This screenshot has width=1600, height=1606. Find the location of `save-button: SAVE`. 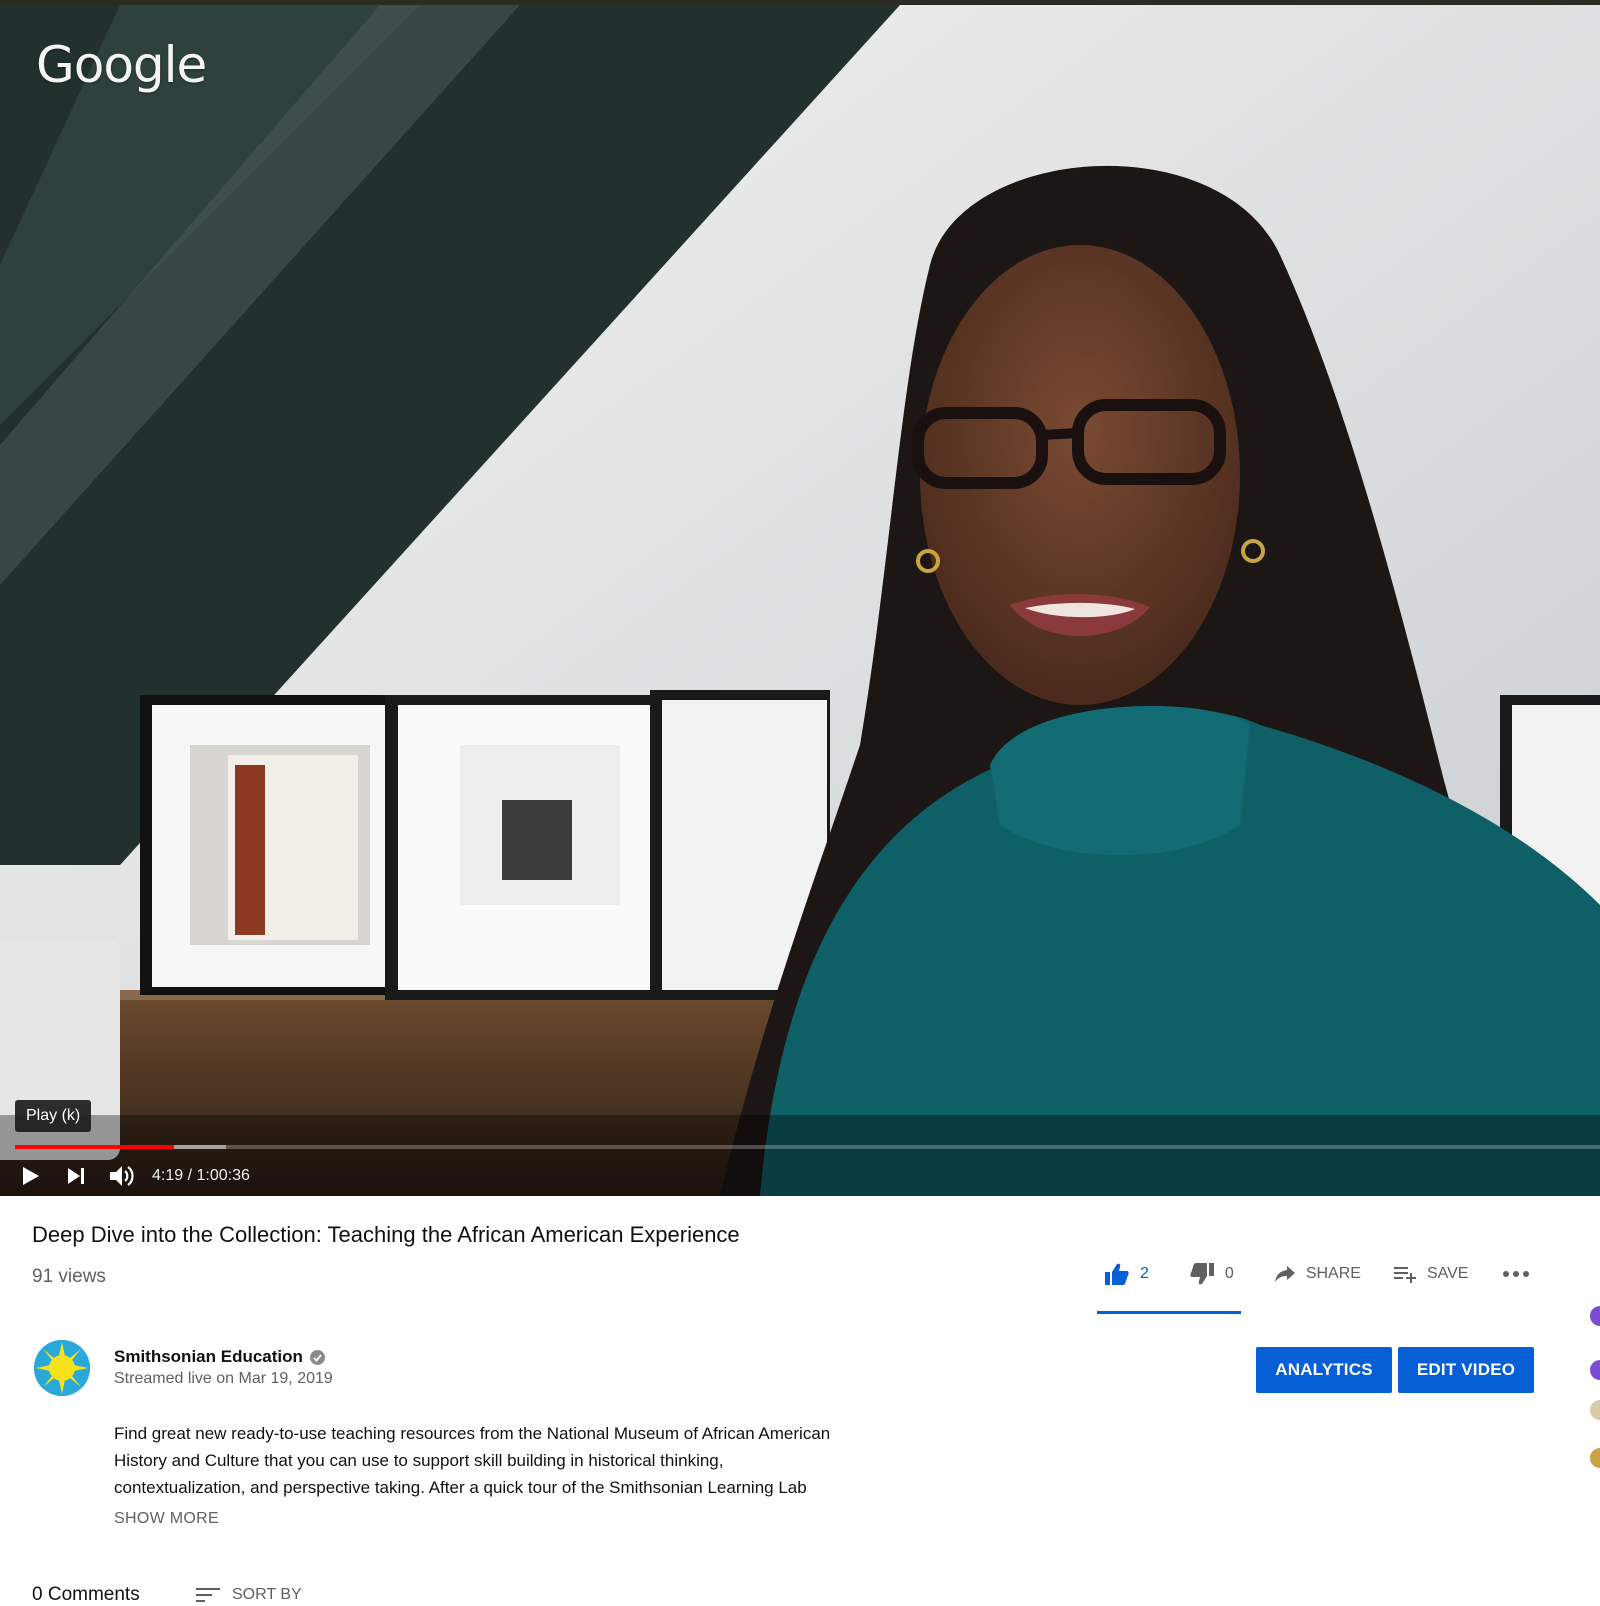

save-button: SAVE is located at coordinates (1431, 1274).